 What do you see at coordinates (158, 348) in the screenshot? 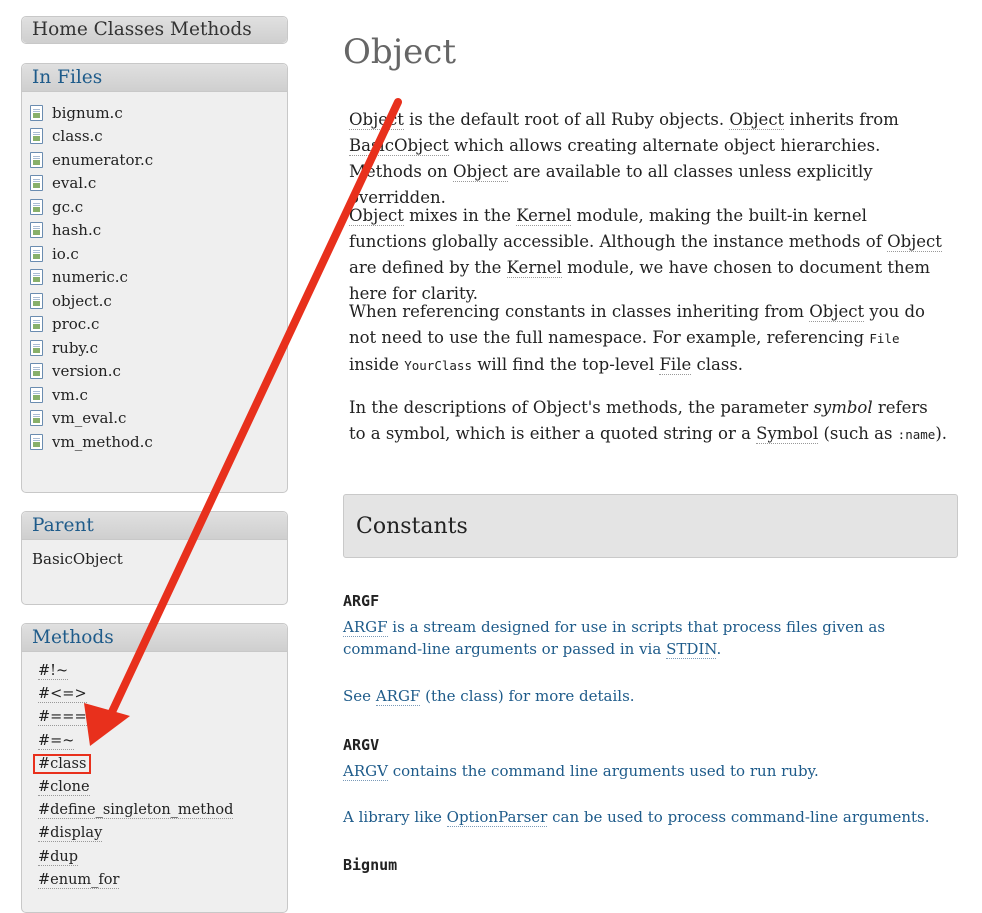
I see `file-item: ruby.c` at bounding box center [158, 348].